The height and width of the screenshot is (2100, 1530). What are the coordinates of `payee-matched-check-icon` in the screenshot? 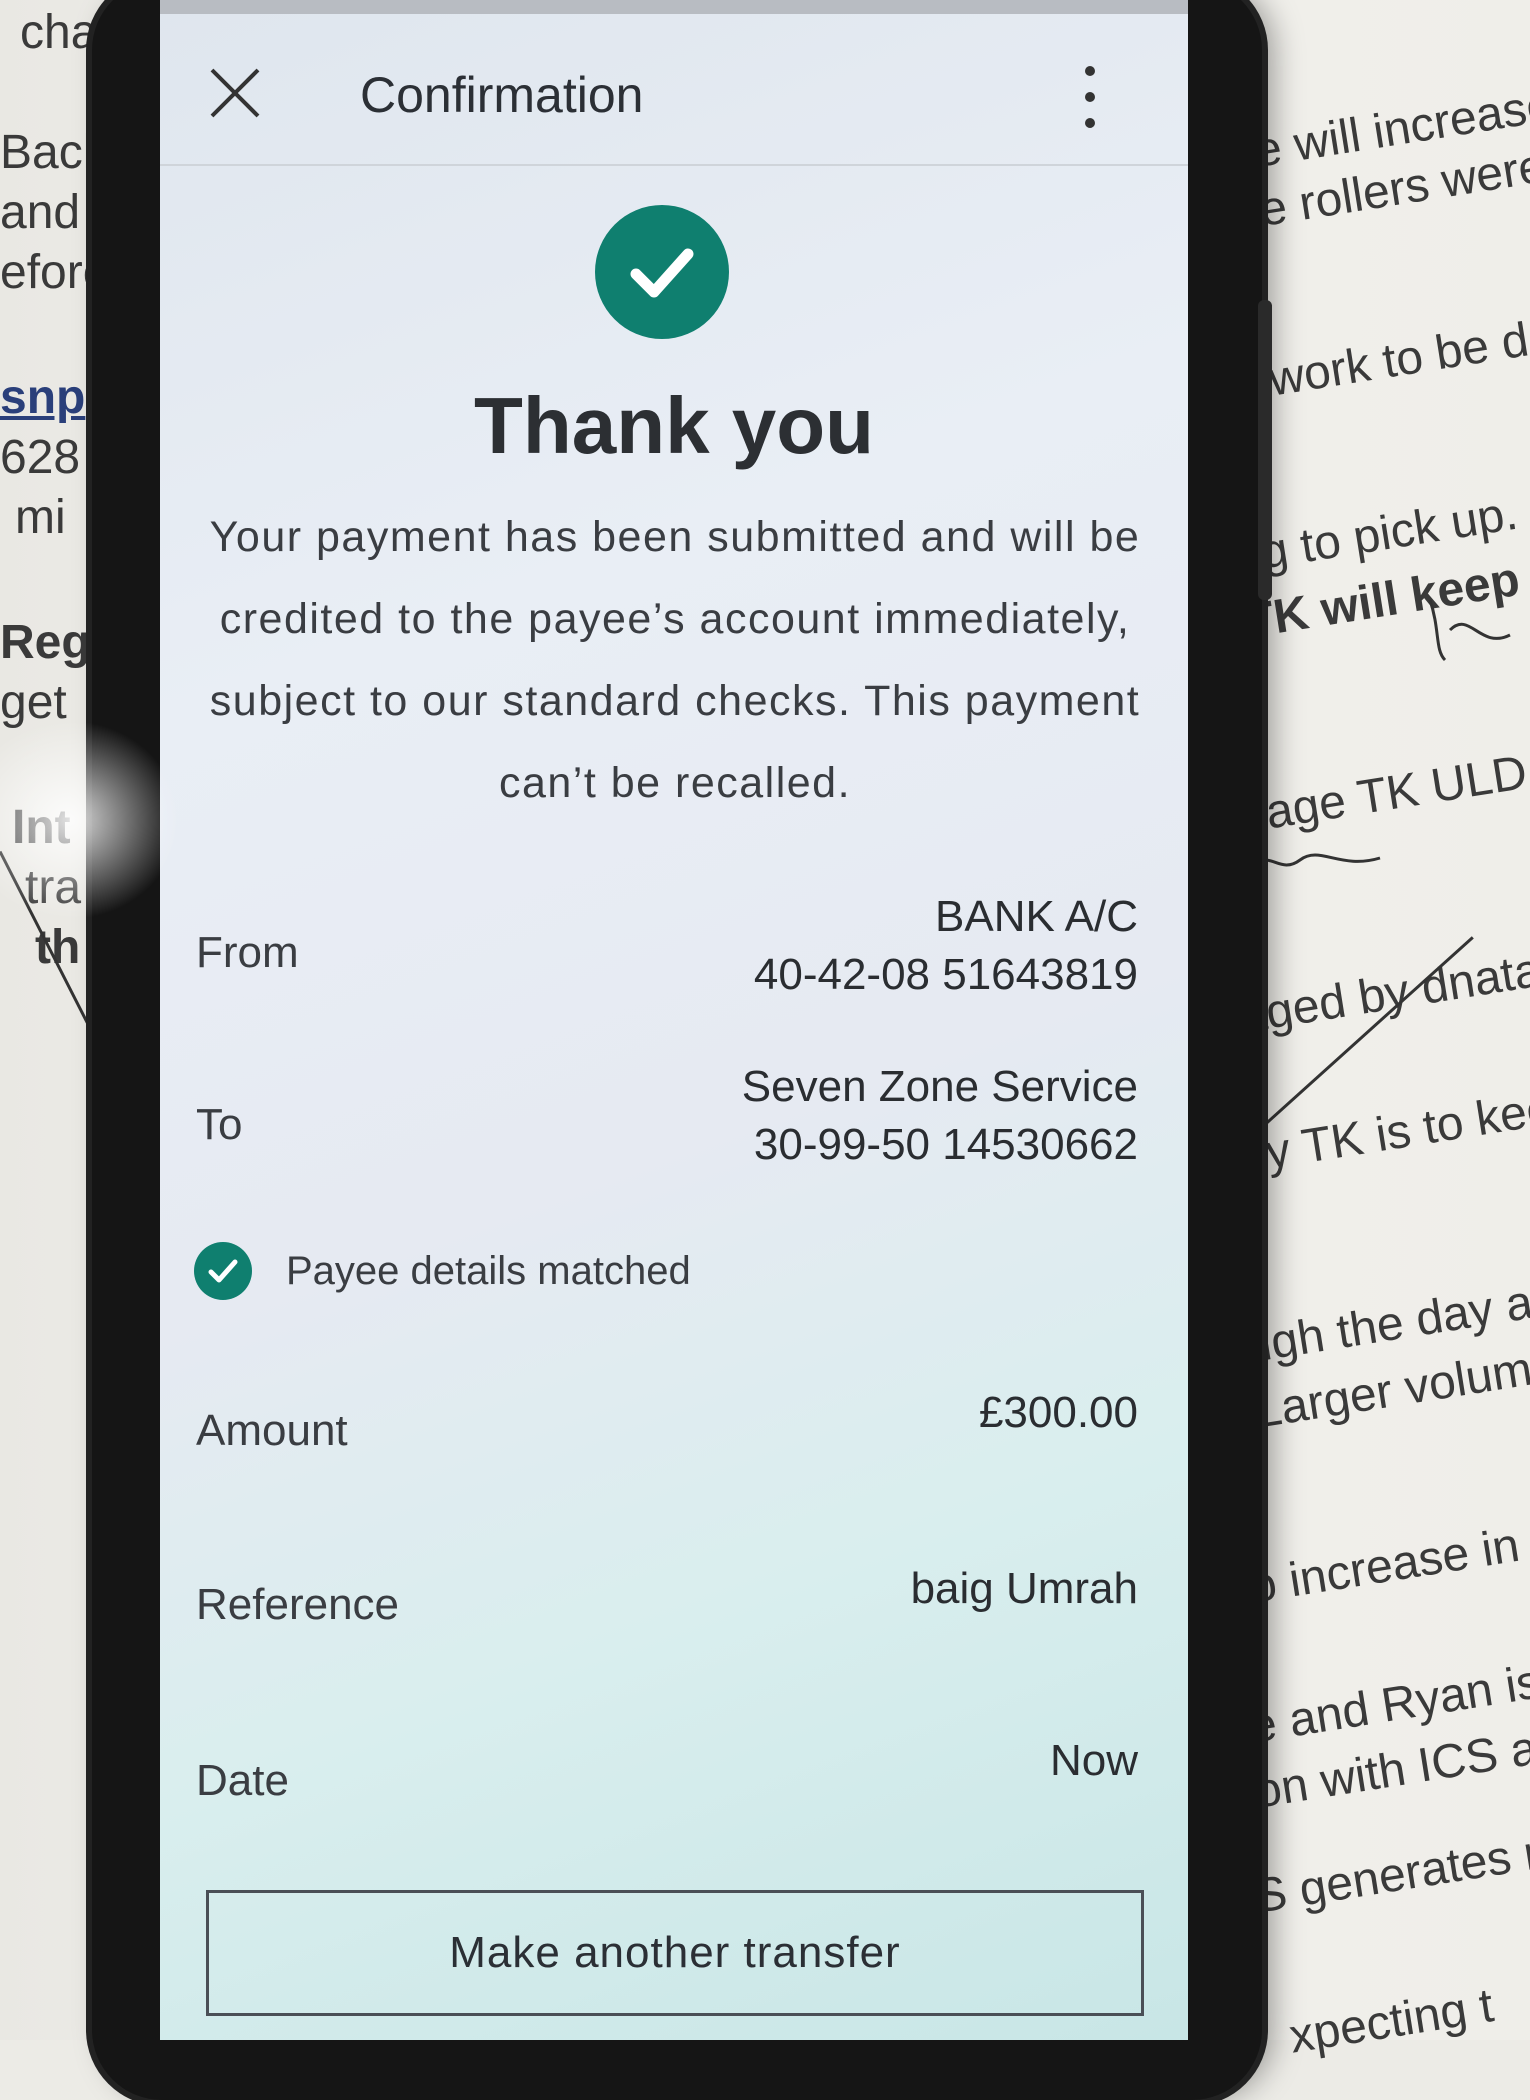 It's located at (223, 1271).